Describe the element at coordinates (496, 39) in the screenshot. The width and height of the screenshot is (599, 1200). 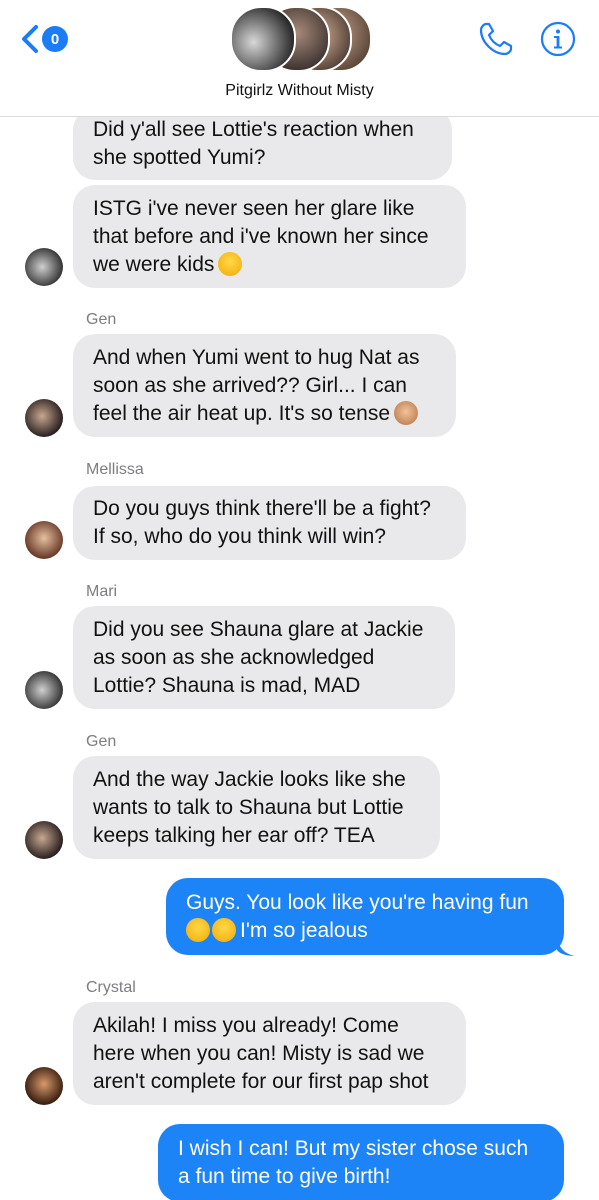
I see `phone-icon` at that location.